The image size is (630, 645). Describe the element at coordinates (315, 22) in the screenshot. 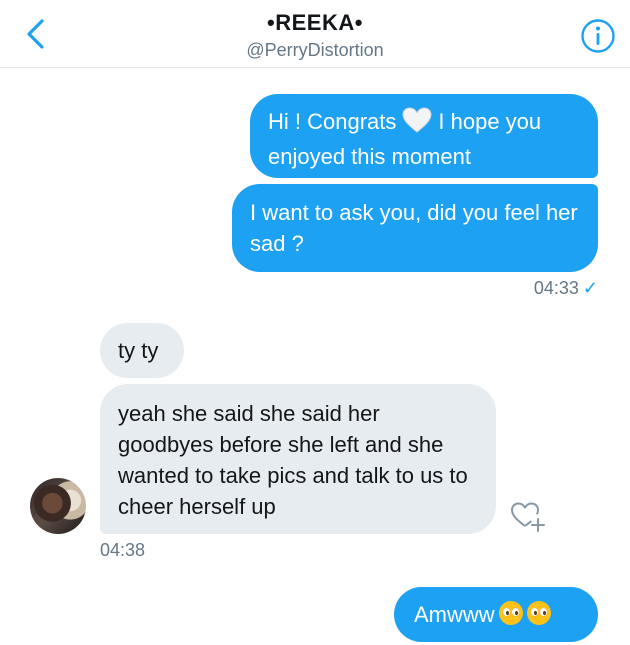

I see `conversation-title: •REEKA•` at that location.